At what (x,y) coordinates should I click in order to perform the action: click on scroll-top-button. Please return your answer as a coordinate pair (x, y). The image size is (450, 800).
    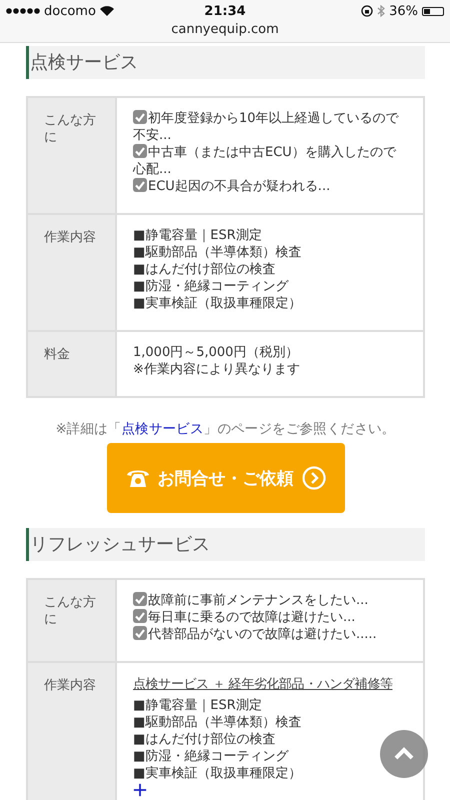
    Looking at the image, I should click on (404, 754).